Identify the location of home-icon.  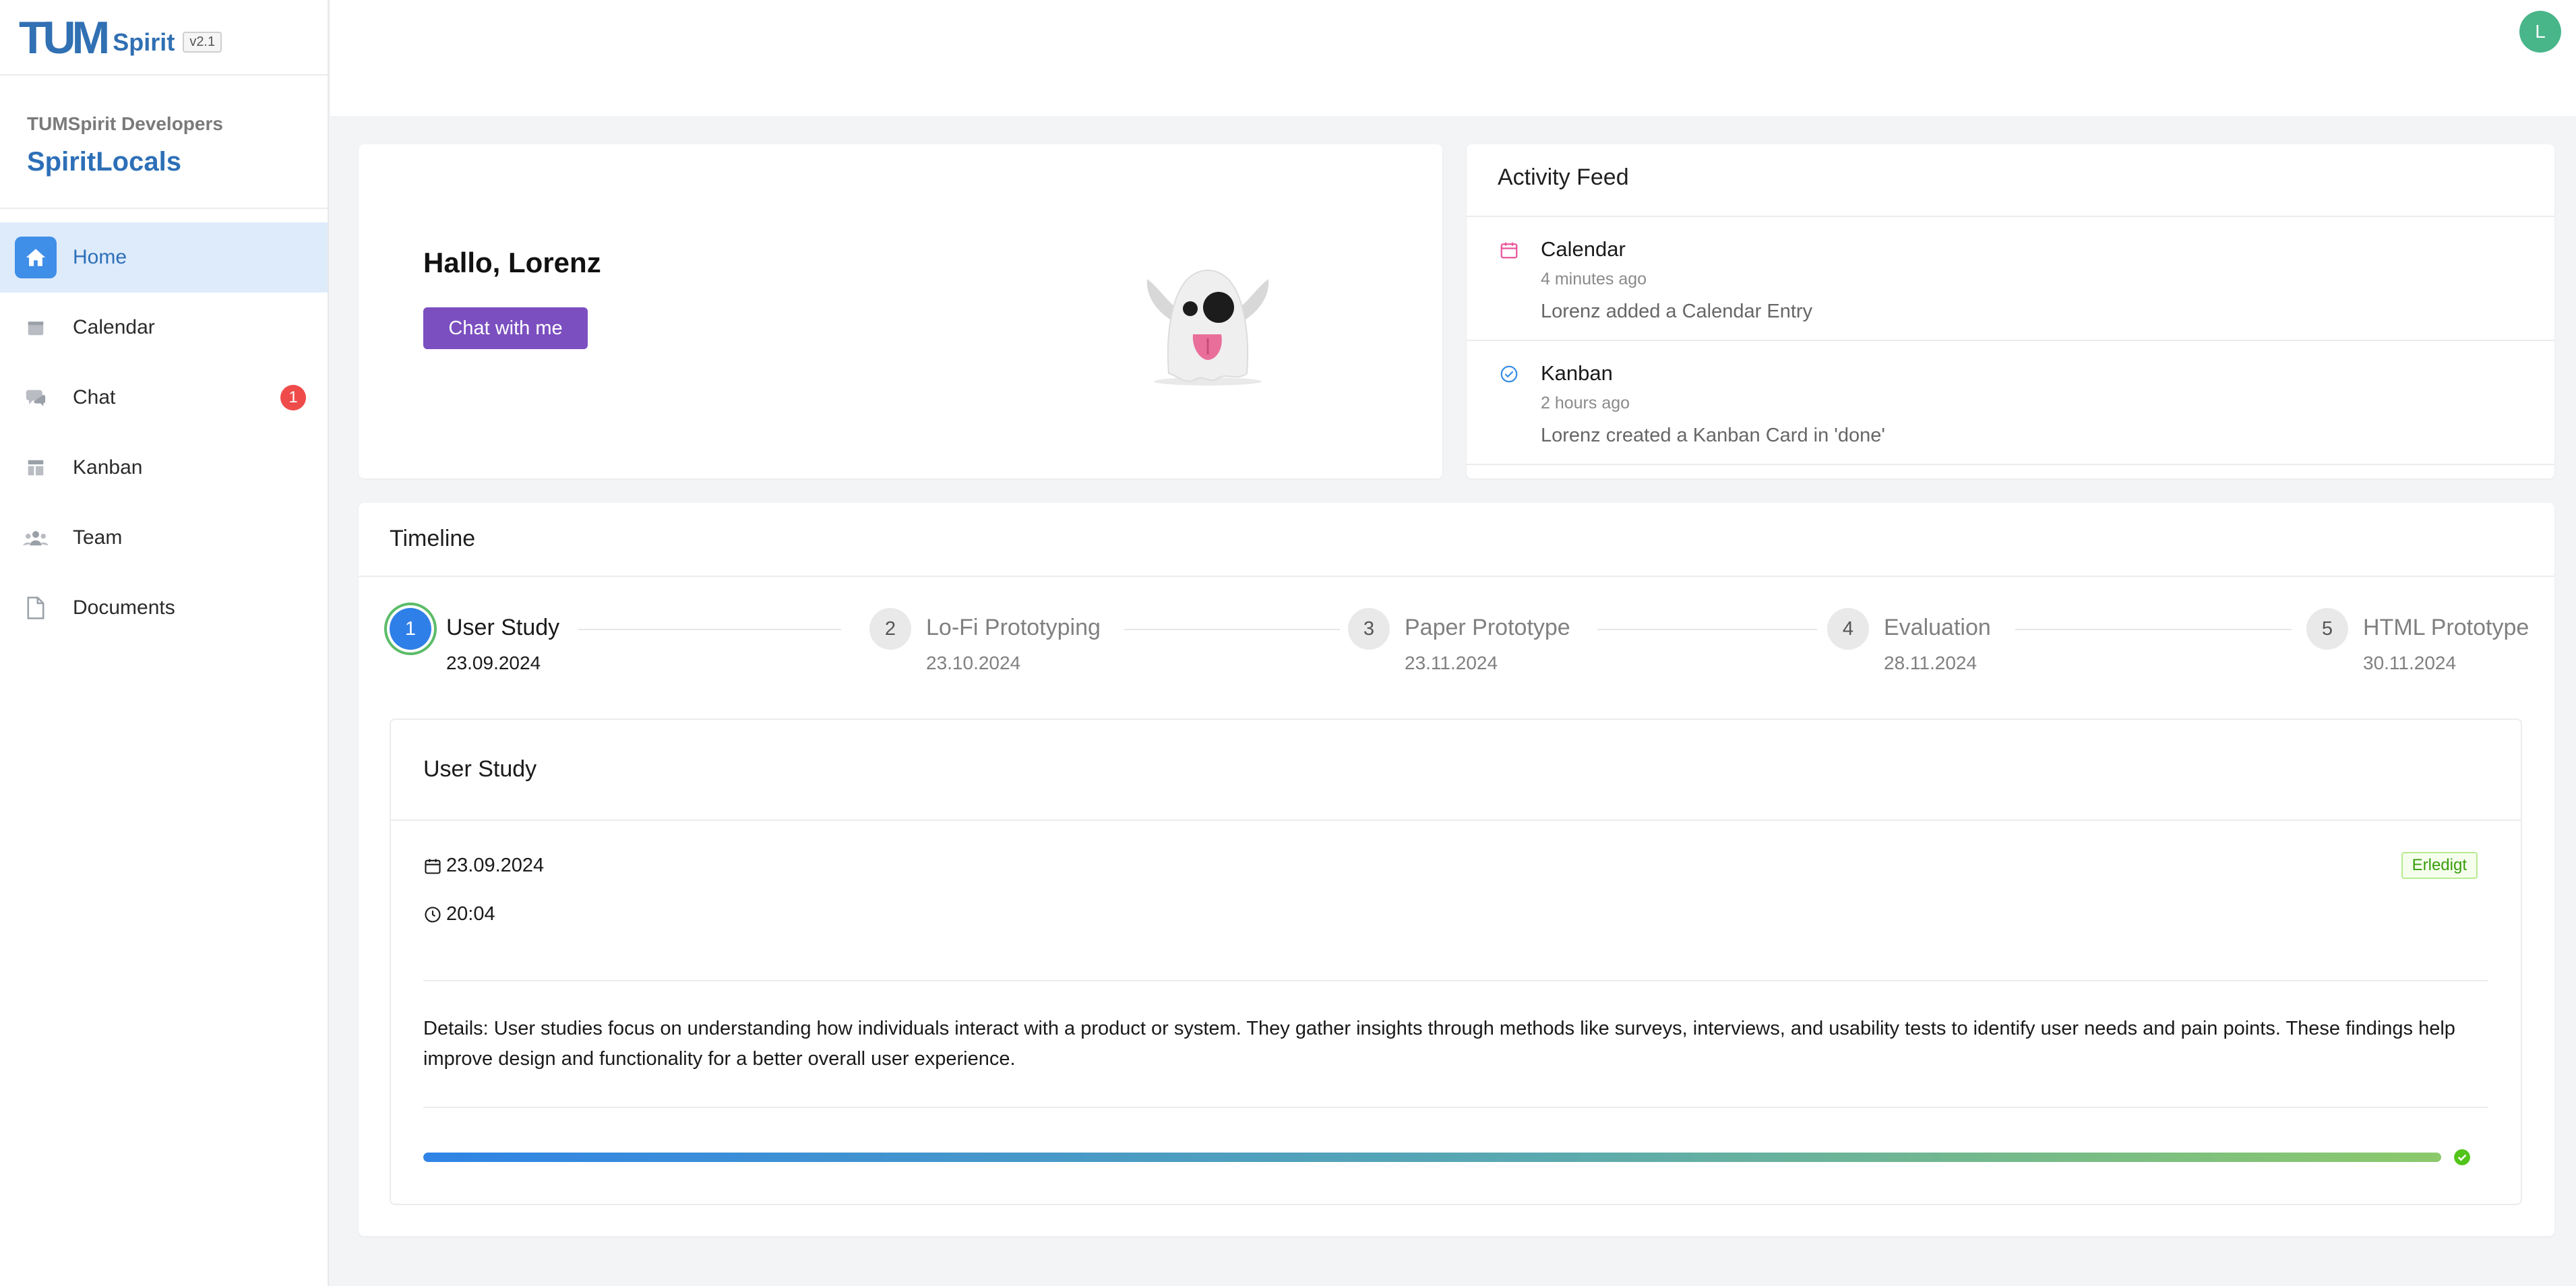
(36, 257).